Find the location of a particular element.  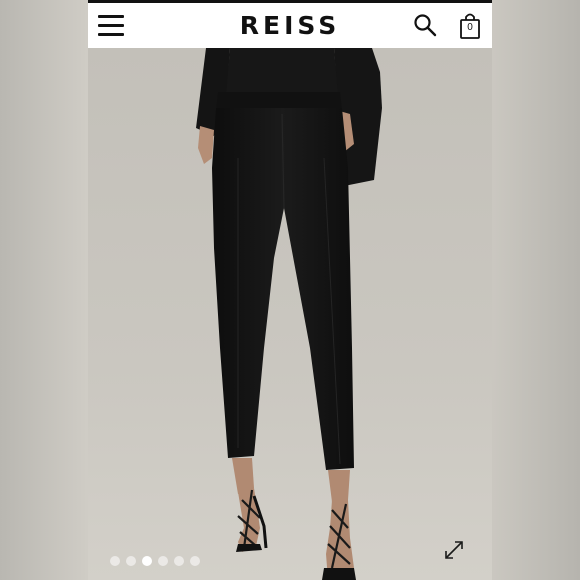

search-icon is located at coordinates (425, 25).